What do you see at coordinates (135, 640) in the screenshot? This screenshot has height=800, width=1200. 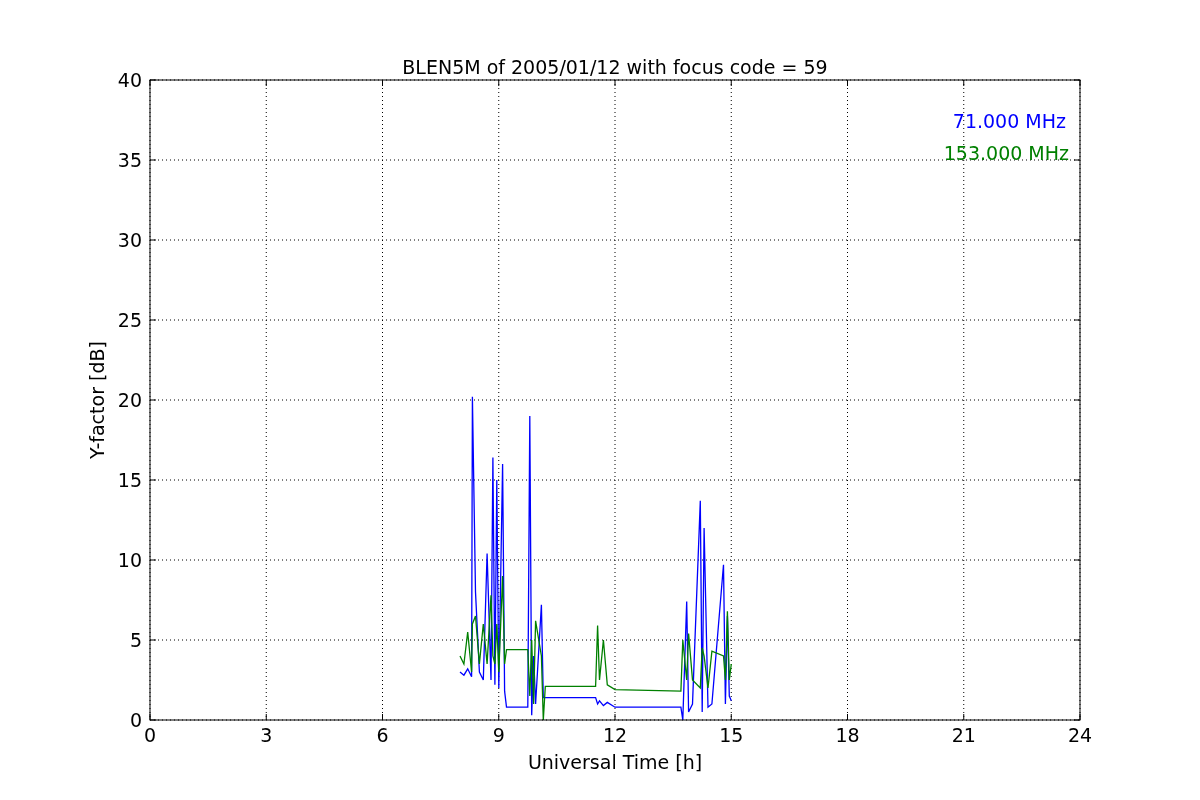 I see `tick-label: 5` at bounding box center [135, 640].